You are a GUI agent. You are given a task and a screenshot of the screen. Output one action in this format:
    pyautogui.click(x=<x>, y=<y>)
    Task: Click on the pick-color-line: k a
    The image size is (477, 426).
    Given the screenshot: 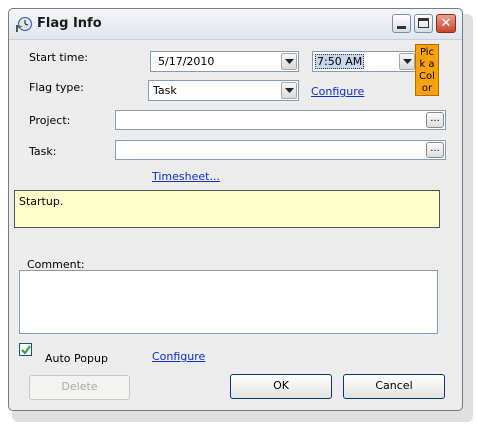 What is the action you would take?
    pyautogui.click(x=427, y=64)
    